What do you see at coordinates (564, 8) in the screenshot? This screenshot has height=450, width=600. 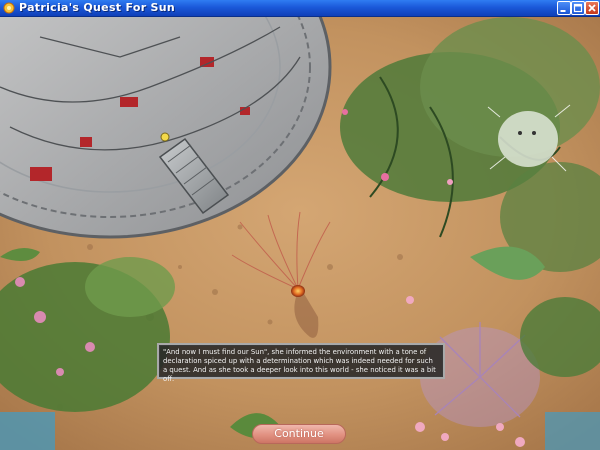 I see `minimize-button` at bounding box center [564, 8].